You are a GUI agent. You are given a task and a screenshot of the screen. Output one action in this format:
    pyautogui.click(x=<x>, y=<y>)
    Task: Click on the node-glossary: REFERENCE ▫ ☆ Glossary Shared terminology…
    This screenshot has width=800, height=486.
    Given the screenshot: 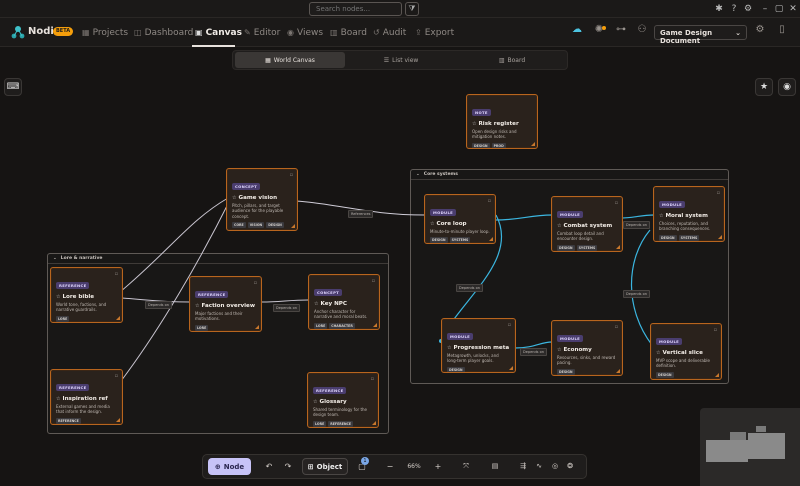 What is the action you would take?
    pyautogui.click(x=343, y=400)
    